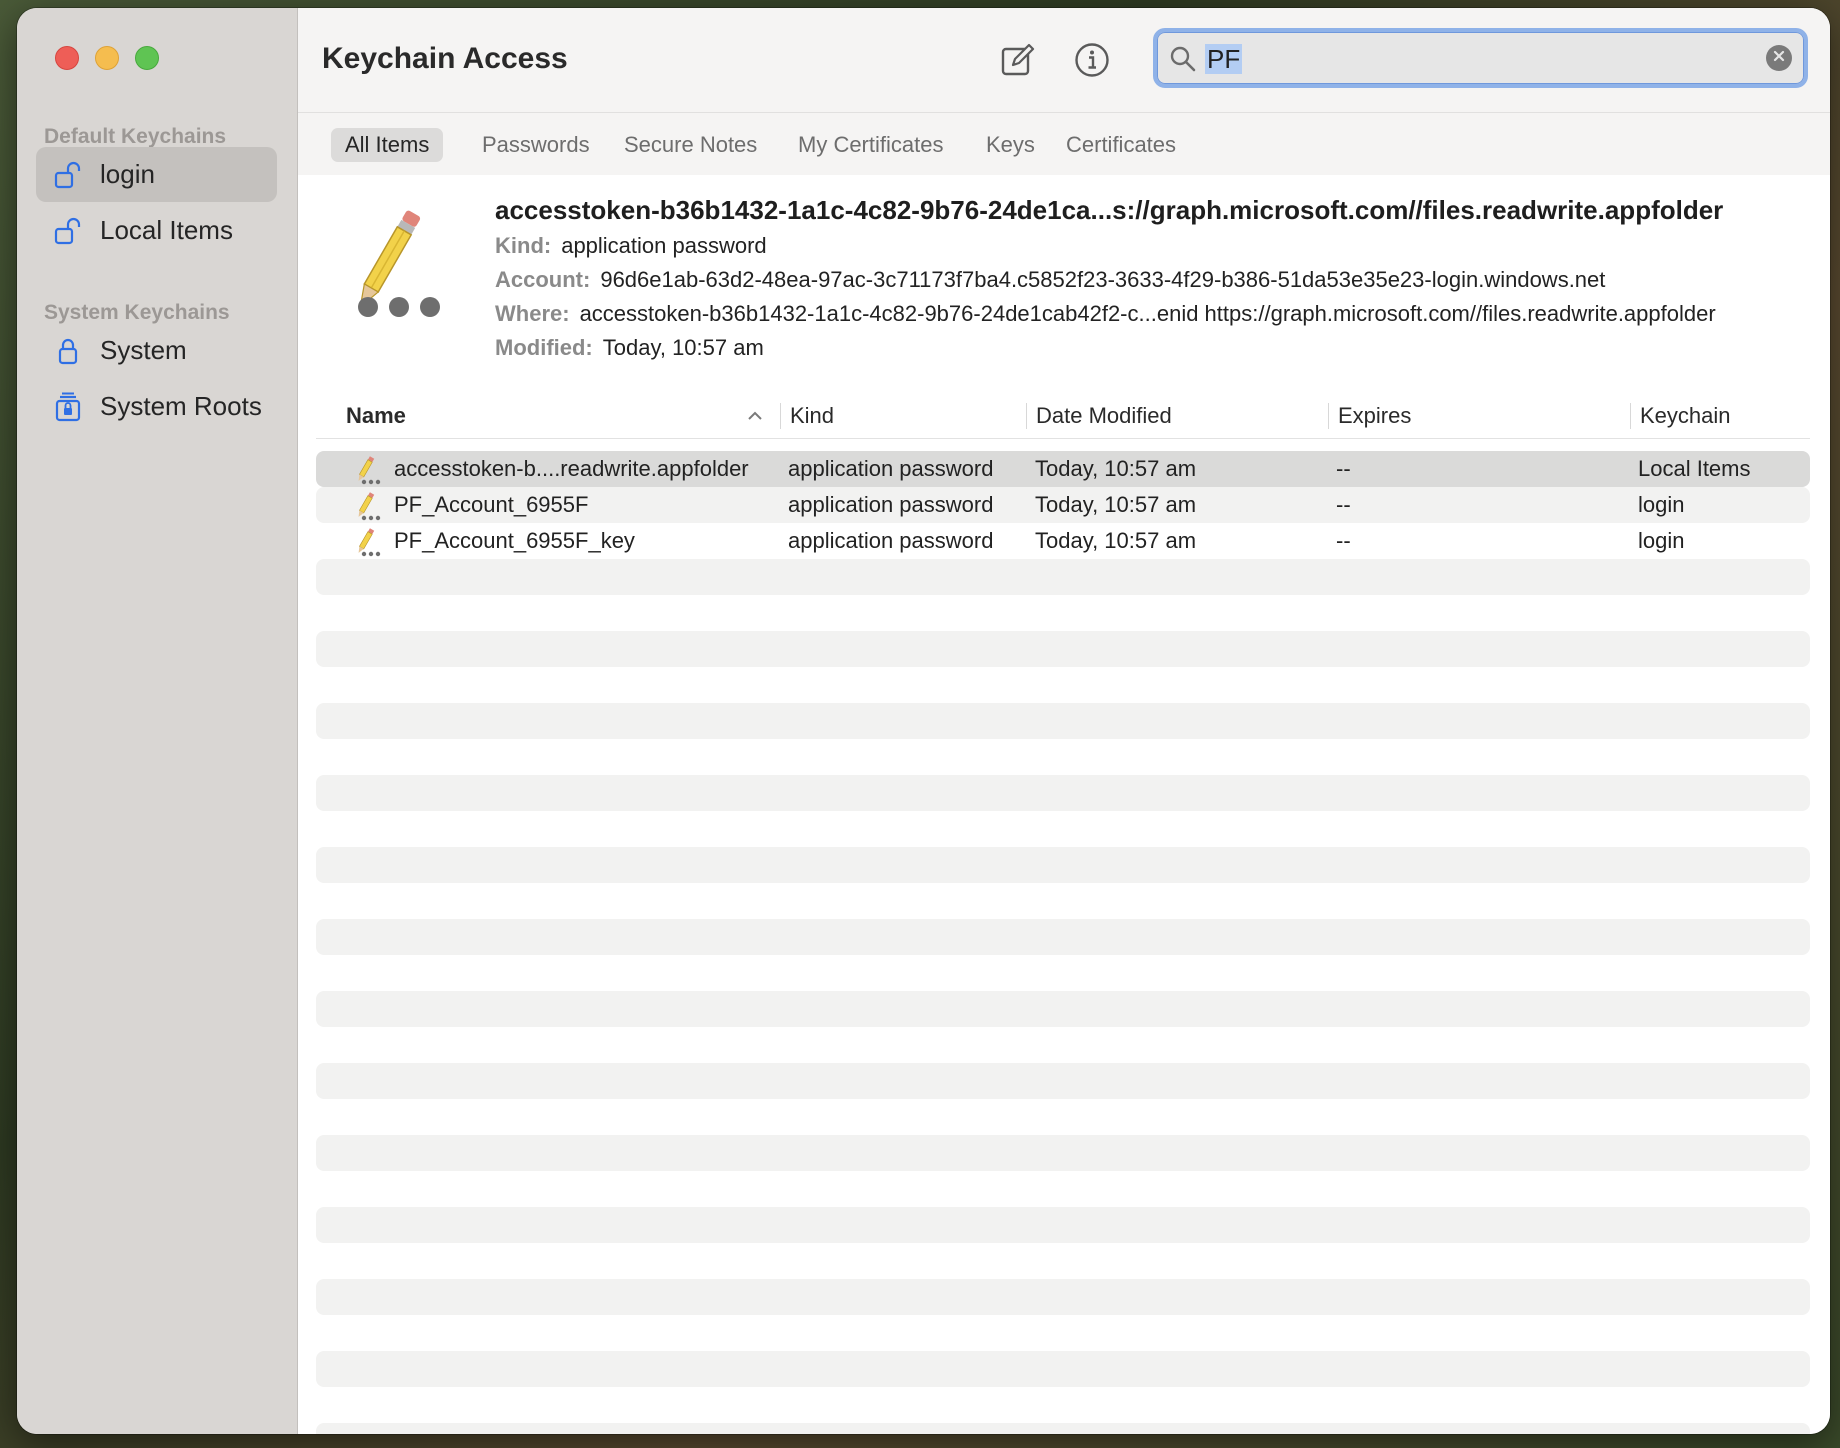 This screenshot has height=1448, width=1840. What do you see at coordinates (536, 145) in the screenshot?
I see `tab-passwords: Passwords` at bounding box center [536, 145].